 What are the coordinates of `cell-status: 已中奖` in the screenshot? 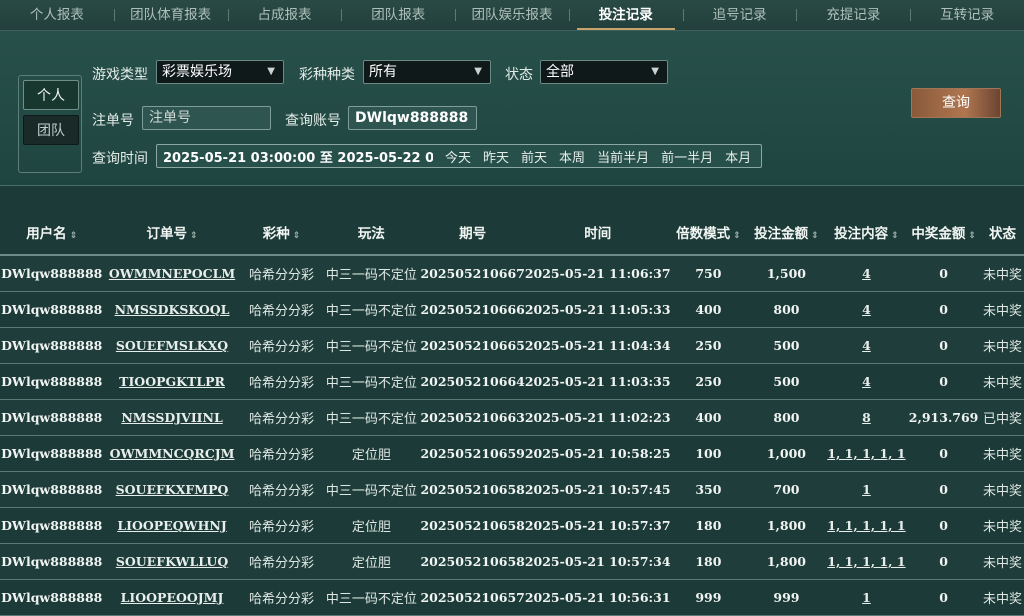 It's located at (1002, 417).